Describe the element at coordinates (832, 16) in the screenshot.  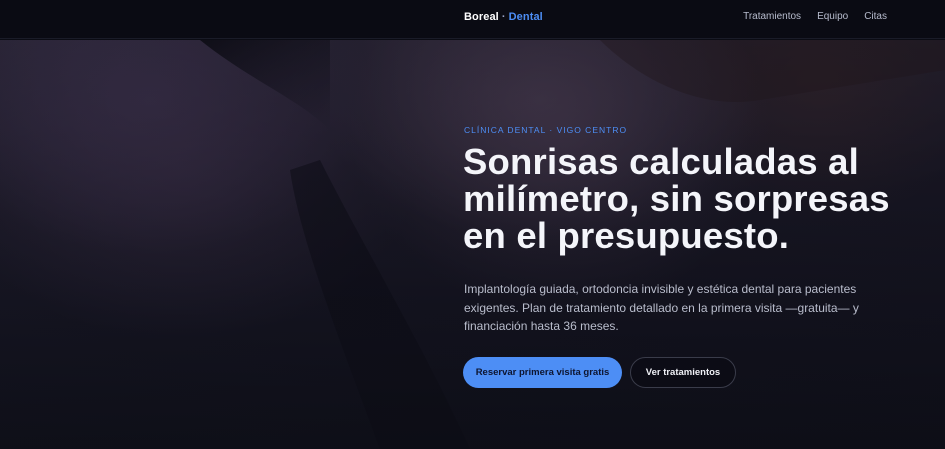
I see `nav-link-equipo: Equipo` at that location.